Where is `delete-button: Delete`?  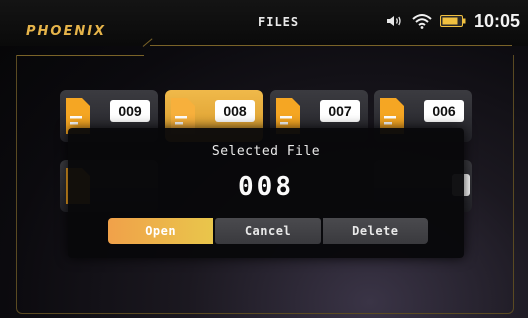 delete-button: Delete is located at coordinates (375, 231).